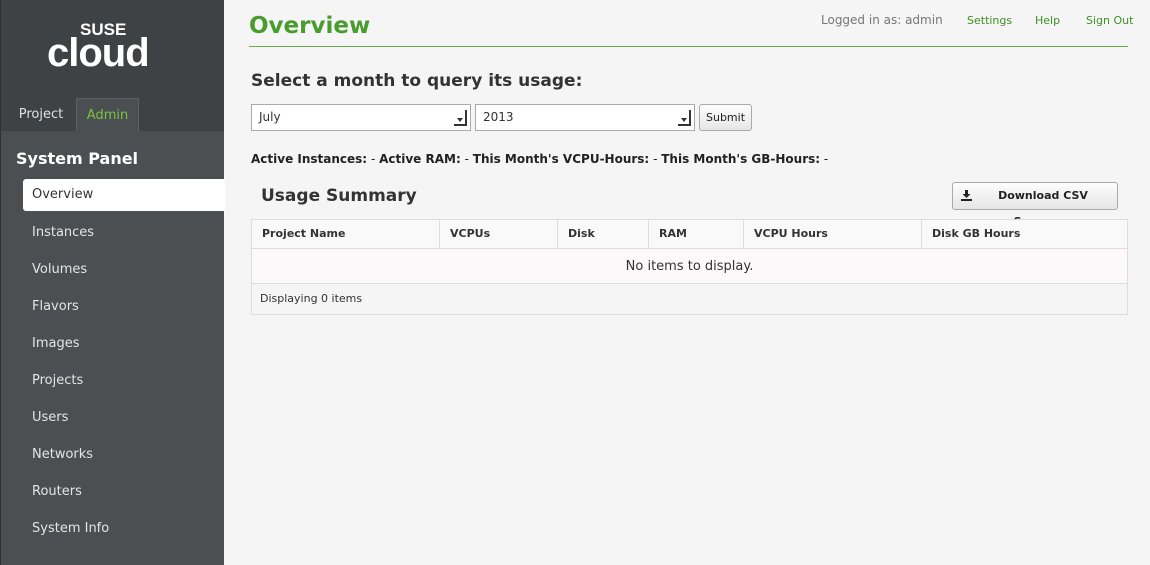  Describe the element at coordinates (882, 20) in the screenshot. I see `logged-in-user: Logged in as: admin` at that location.